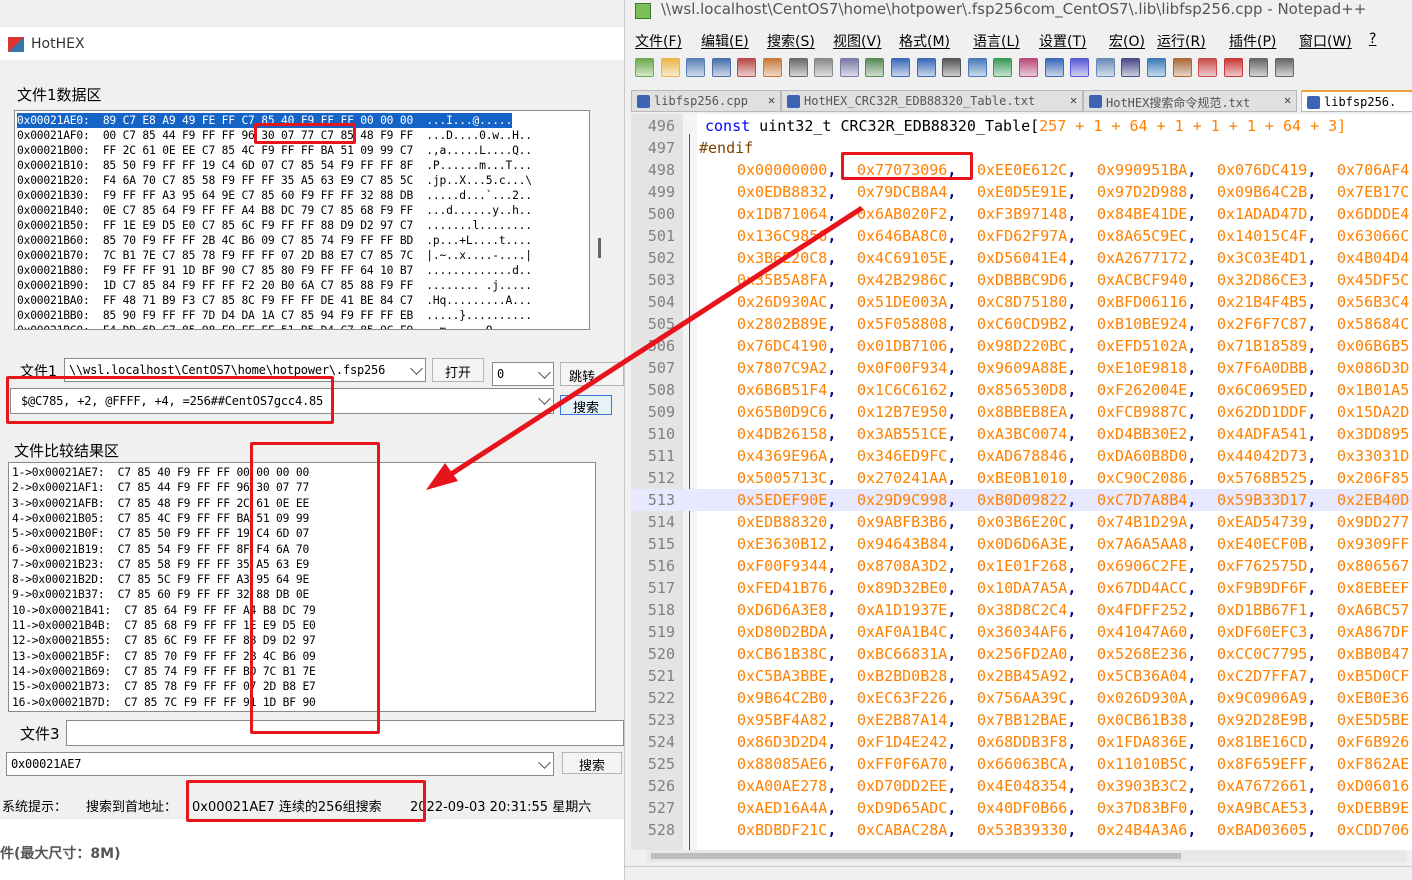  I want to click on file-tab: HotHEX搜索命令规范.txt ✕, so click(1190, 101).